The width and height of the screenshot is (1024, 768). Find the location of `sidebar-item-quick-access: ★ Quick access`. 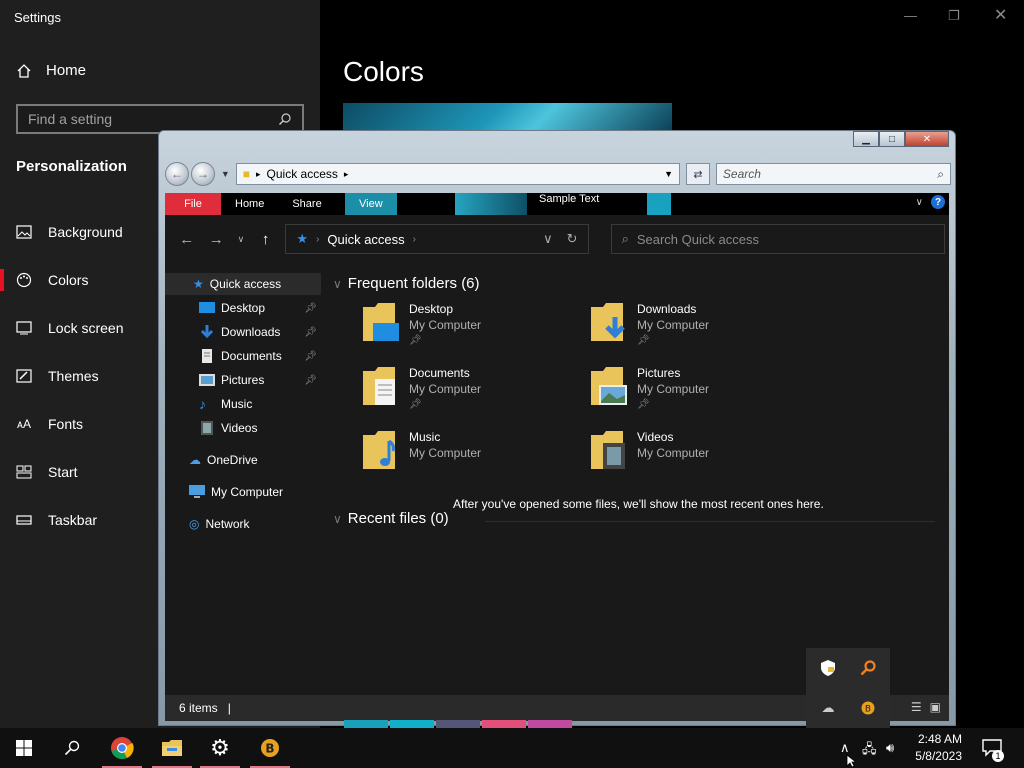

sidebar-item-quick-access: ★ Quick access is located at coordinates (243, 284).